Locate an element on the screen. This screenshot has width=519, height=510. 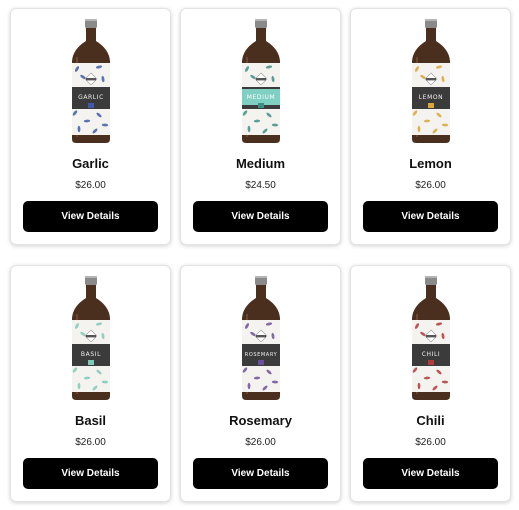
product-card: BASIL Basil $26.00 View Details is located at coordinates (90, 383).